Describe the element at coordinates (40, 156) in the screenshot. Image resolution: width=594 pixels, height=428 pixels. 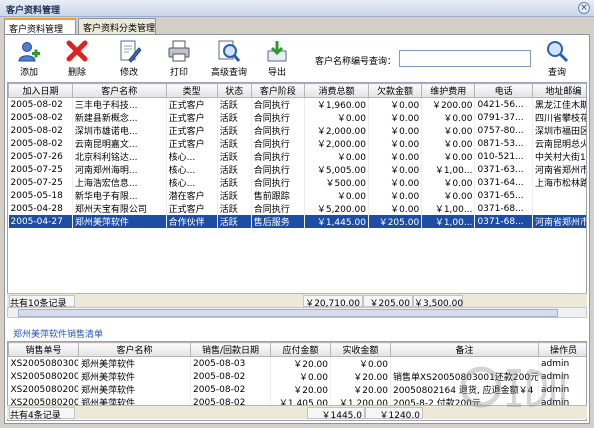
I see `customer-table-cell: 2005-07-26` at that location.